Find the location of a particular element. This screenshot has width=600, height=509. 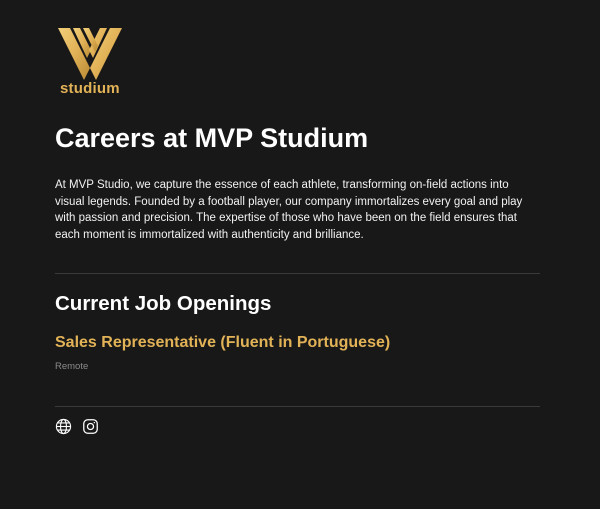

instagram-icon is located at coordinates (90, 426).